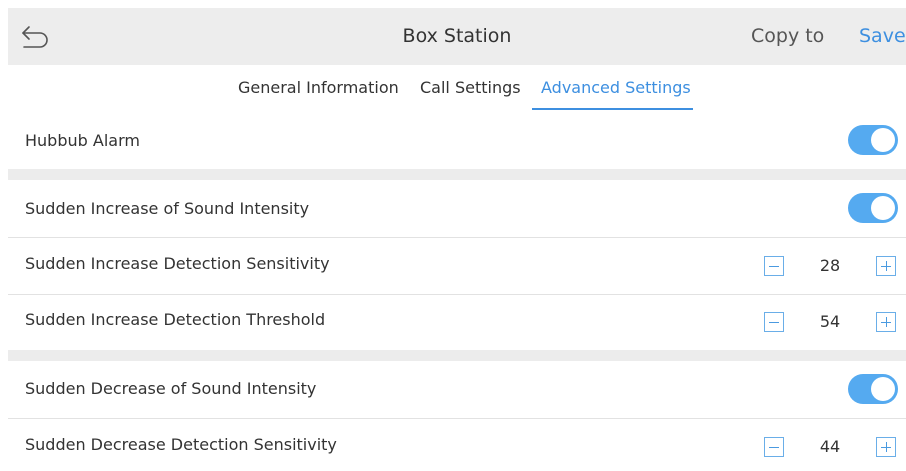  I want to click on setting-row-sudden-decrease: Sudden Decrease of Sound Intensity, so click(457, 389).